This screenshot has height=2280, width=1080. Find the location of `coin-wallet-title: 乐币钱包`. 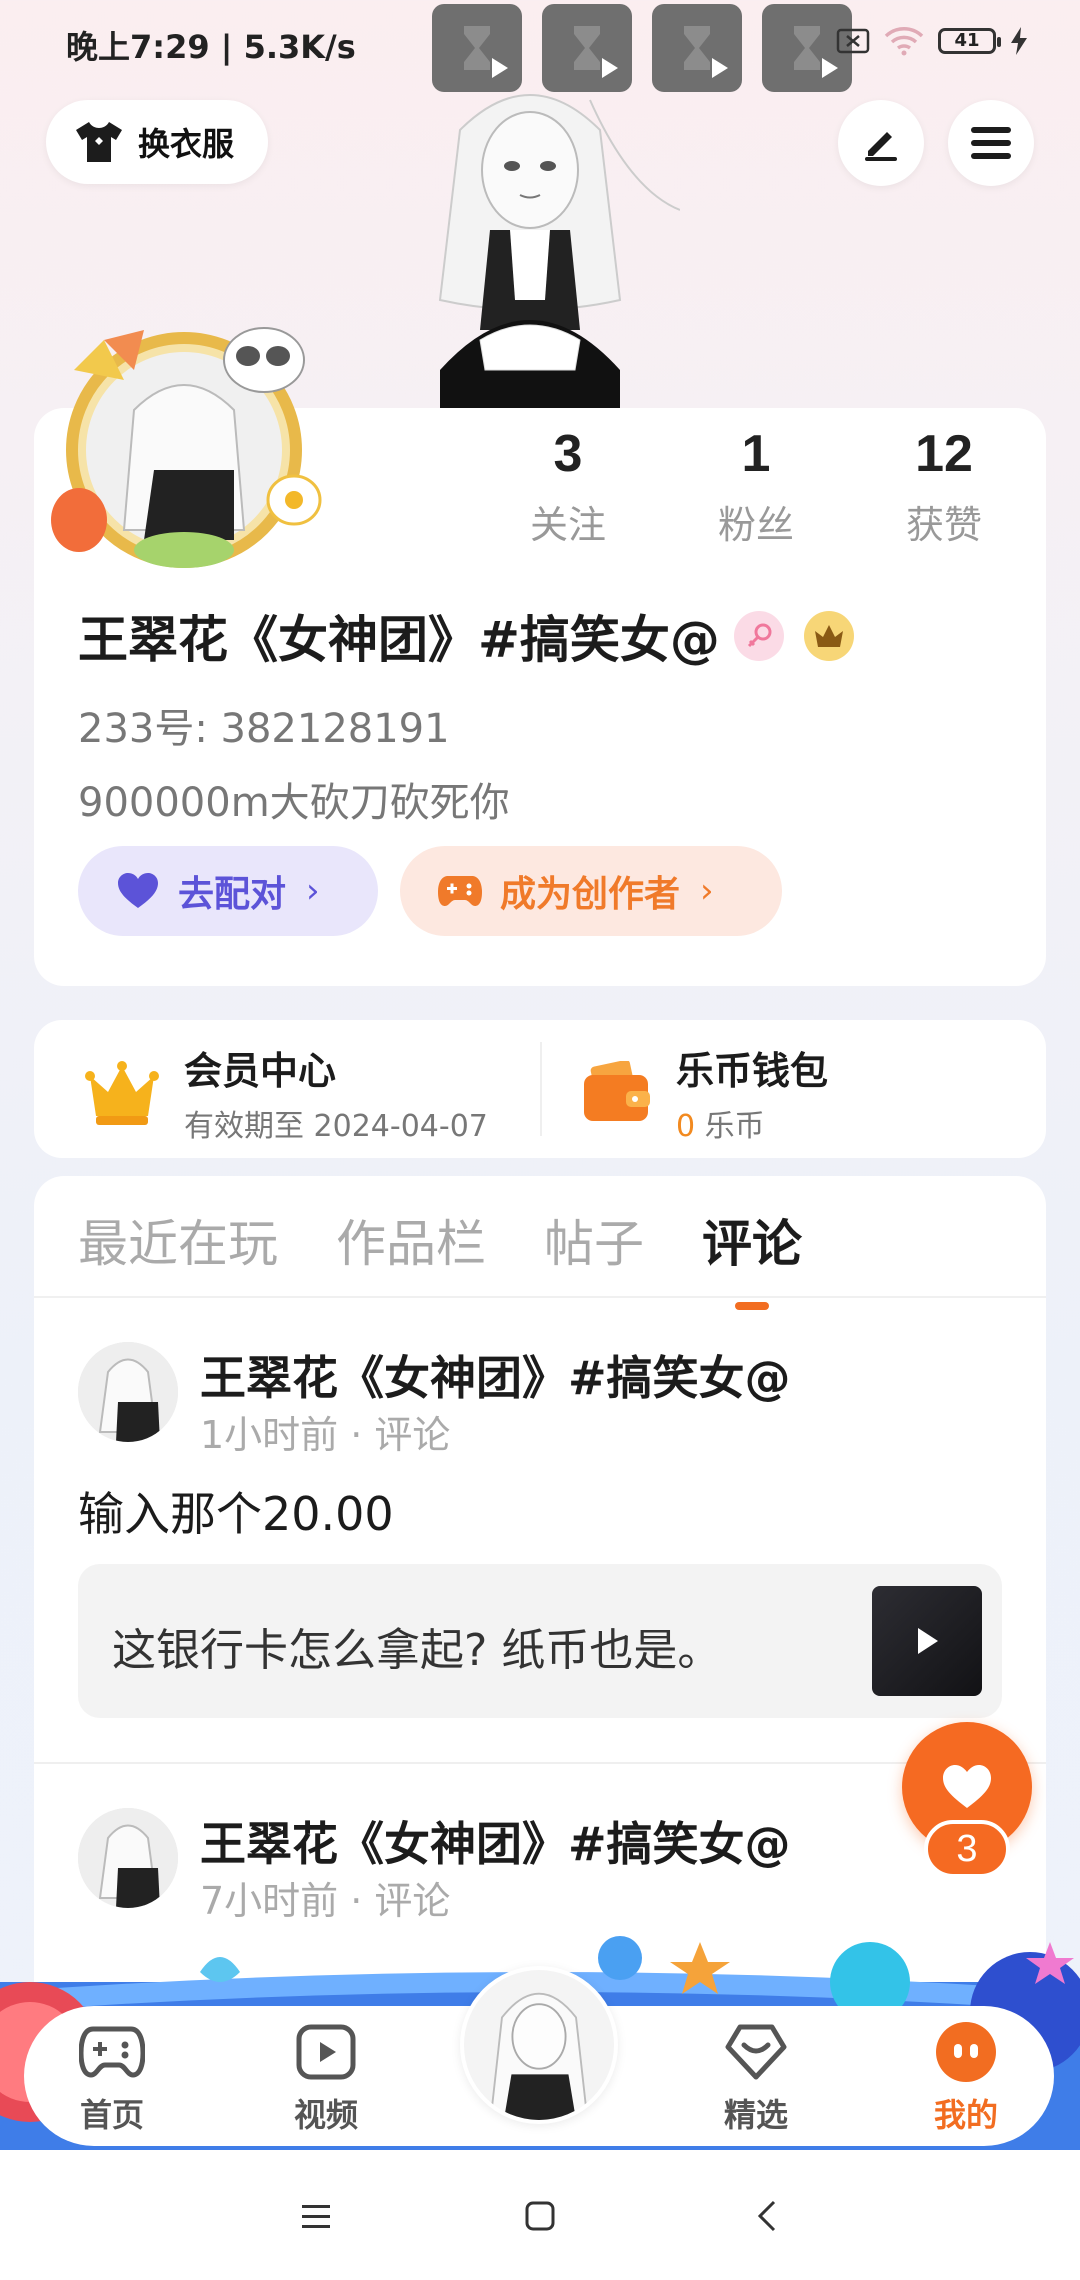

coin-wallet-title: 乐币钱包 is located at coordinates (752, 1071).